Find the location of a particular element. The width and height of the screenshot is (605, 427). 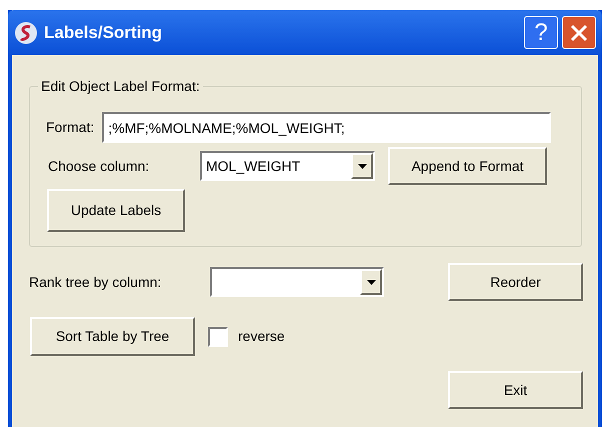

rank-column-dropdown is located at coordinates (297, 282).